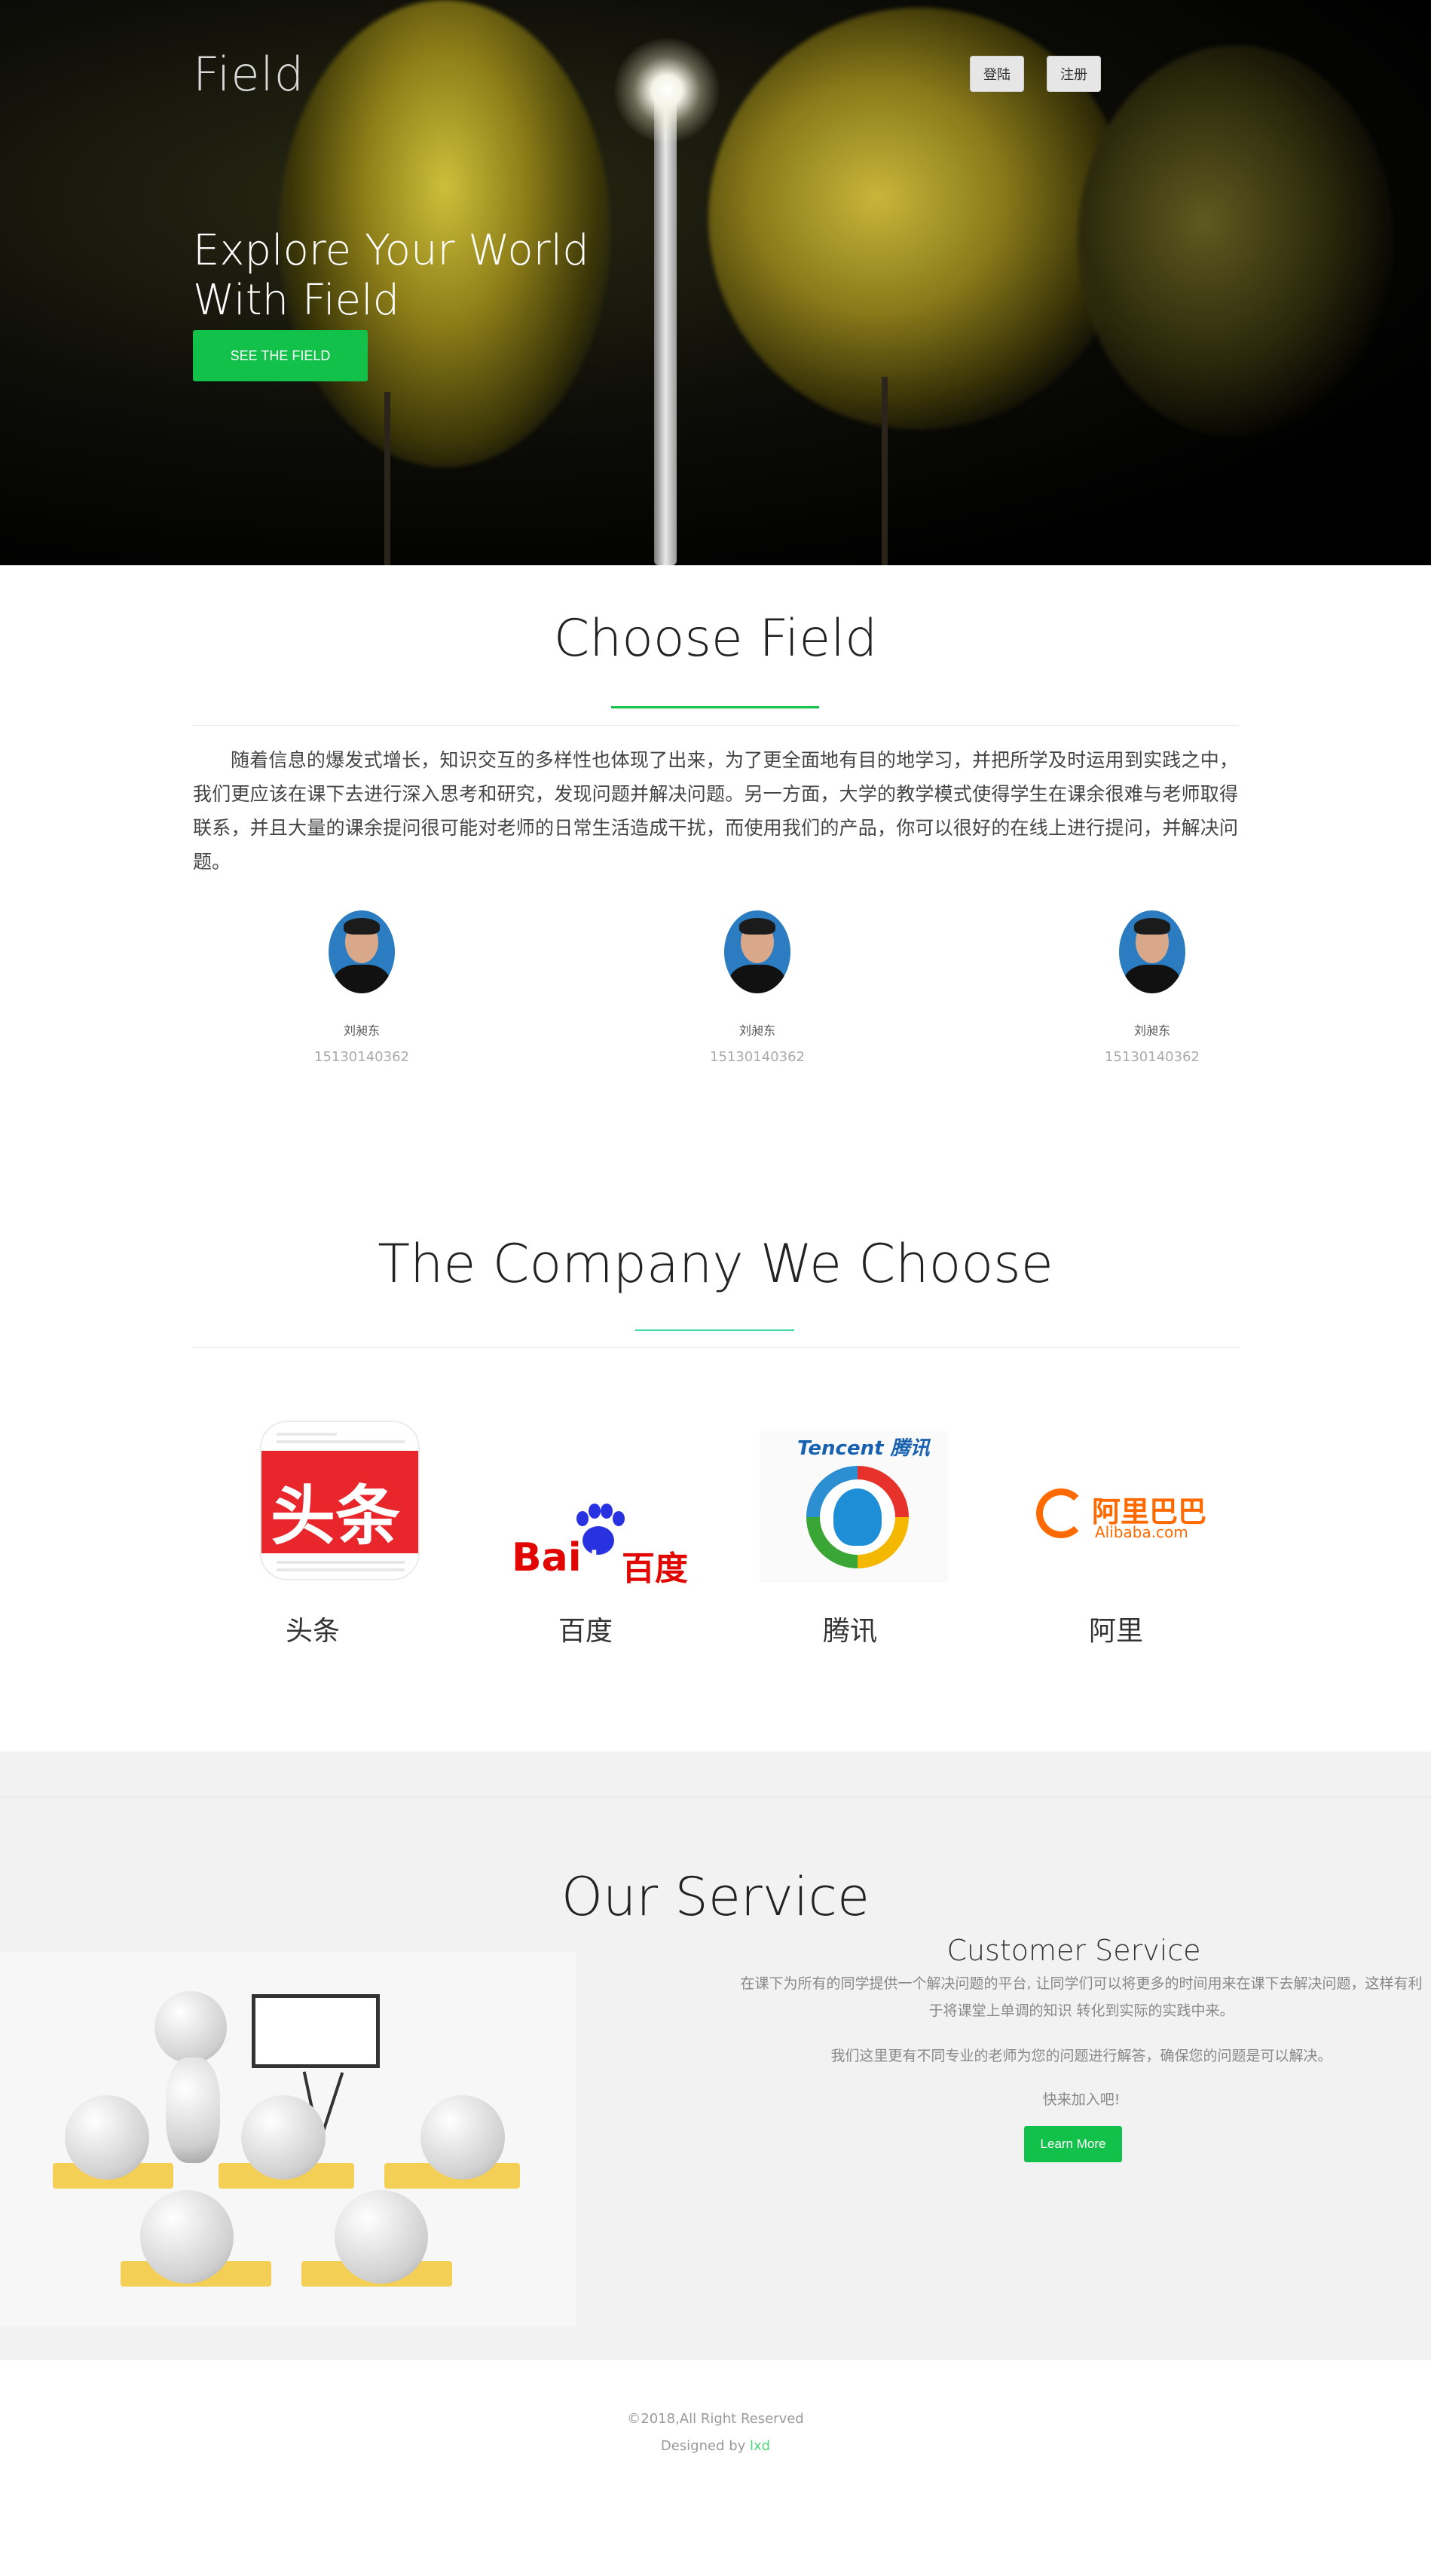 The height and width of the screenshot is (2576, 1431). Describe the element at coordinates (760, 2446) in the screenshot. I see `designer-link: lxd` at that location.